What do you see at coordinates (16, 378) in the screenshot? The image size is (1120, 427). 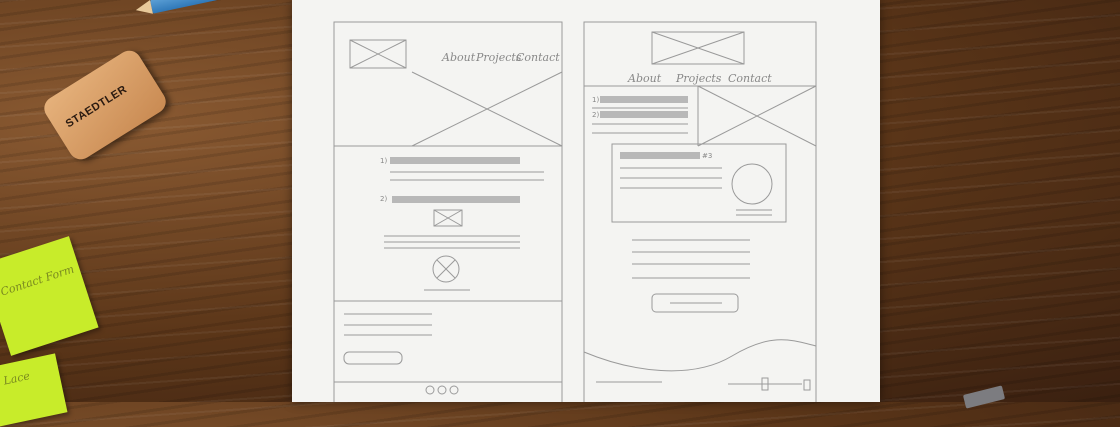 I see `sticky-note-text-lower: Lace` at bounding box center [16, 378].